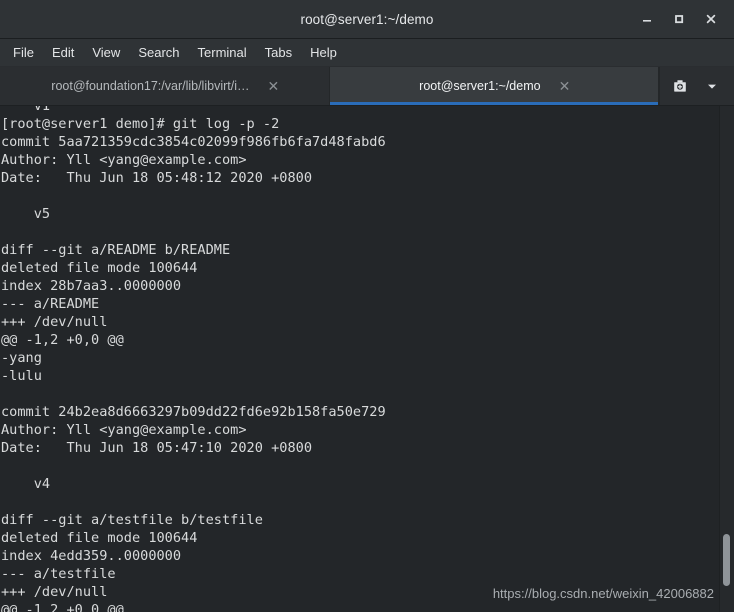 The width and height of the screenshot is (734, 612). What do you see at coordinates (726, 560) in the screenshot?
I see `scrollbar-thumb` at bounding box center [726, 560].